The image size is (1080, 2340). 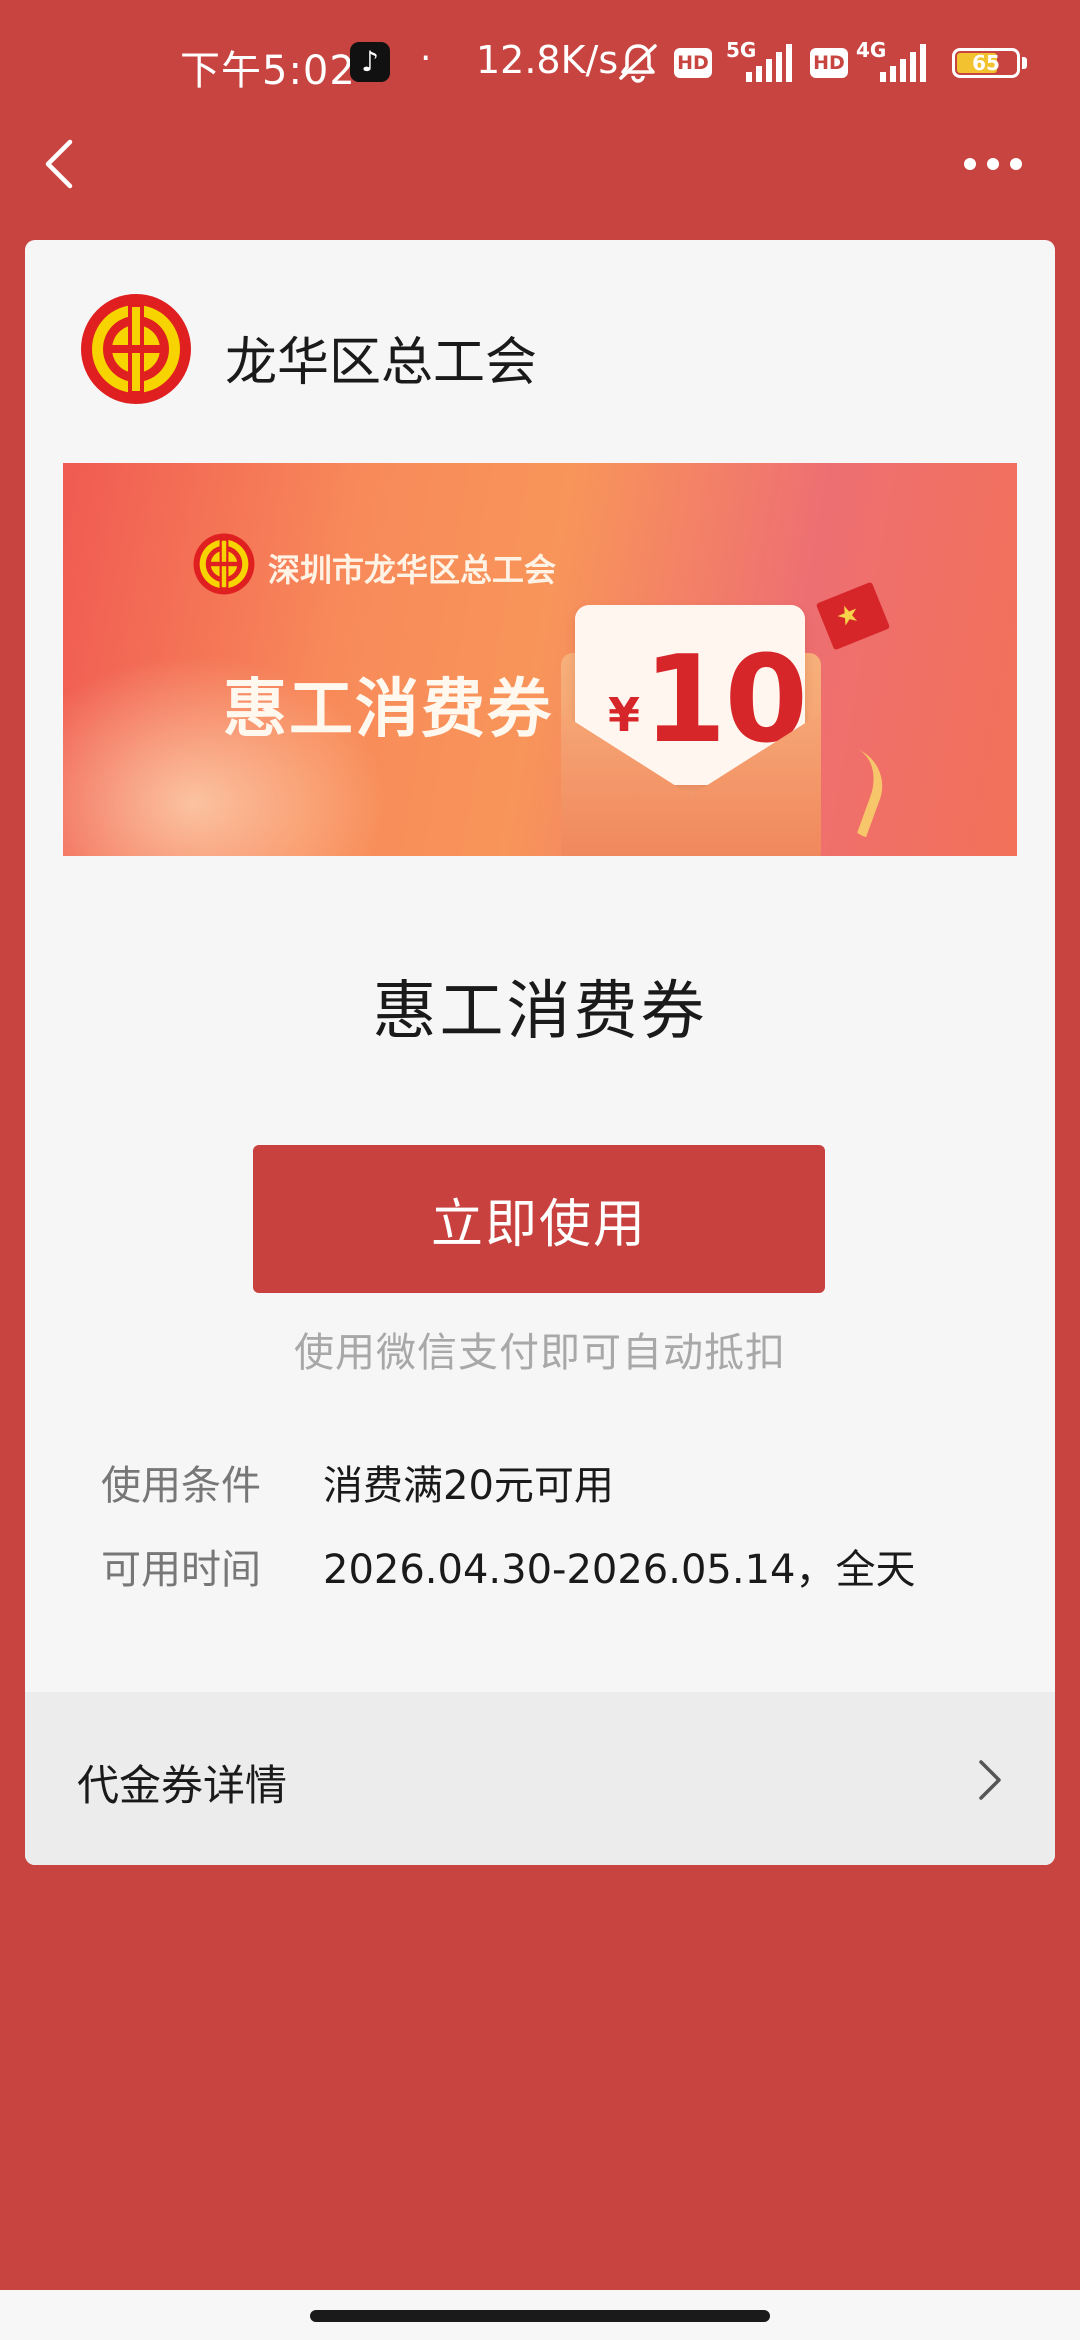 I want to click on status-bar: 下午5:02 ♪ · 12.8K/s HD 5G HD 4G 65, so click(x=540, y=62).